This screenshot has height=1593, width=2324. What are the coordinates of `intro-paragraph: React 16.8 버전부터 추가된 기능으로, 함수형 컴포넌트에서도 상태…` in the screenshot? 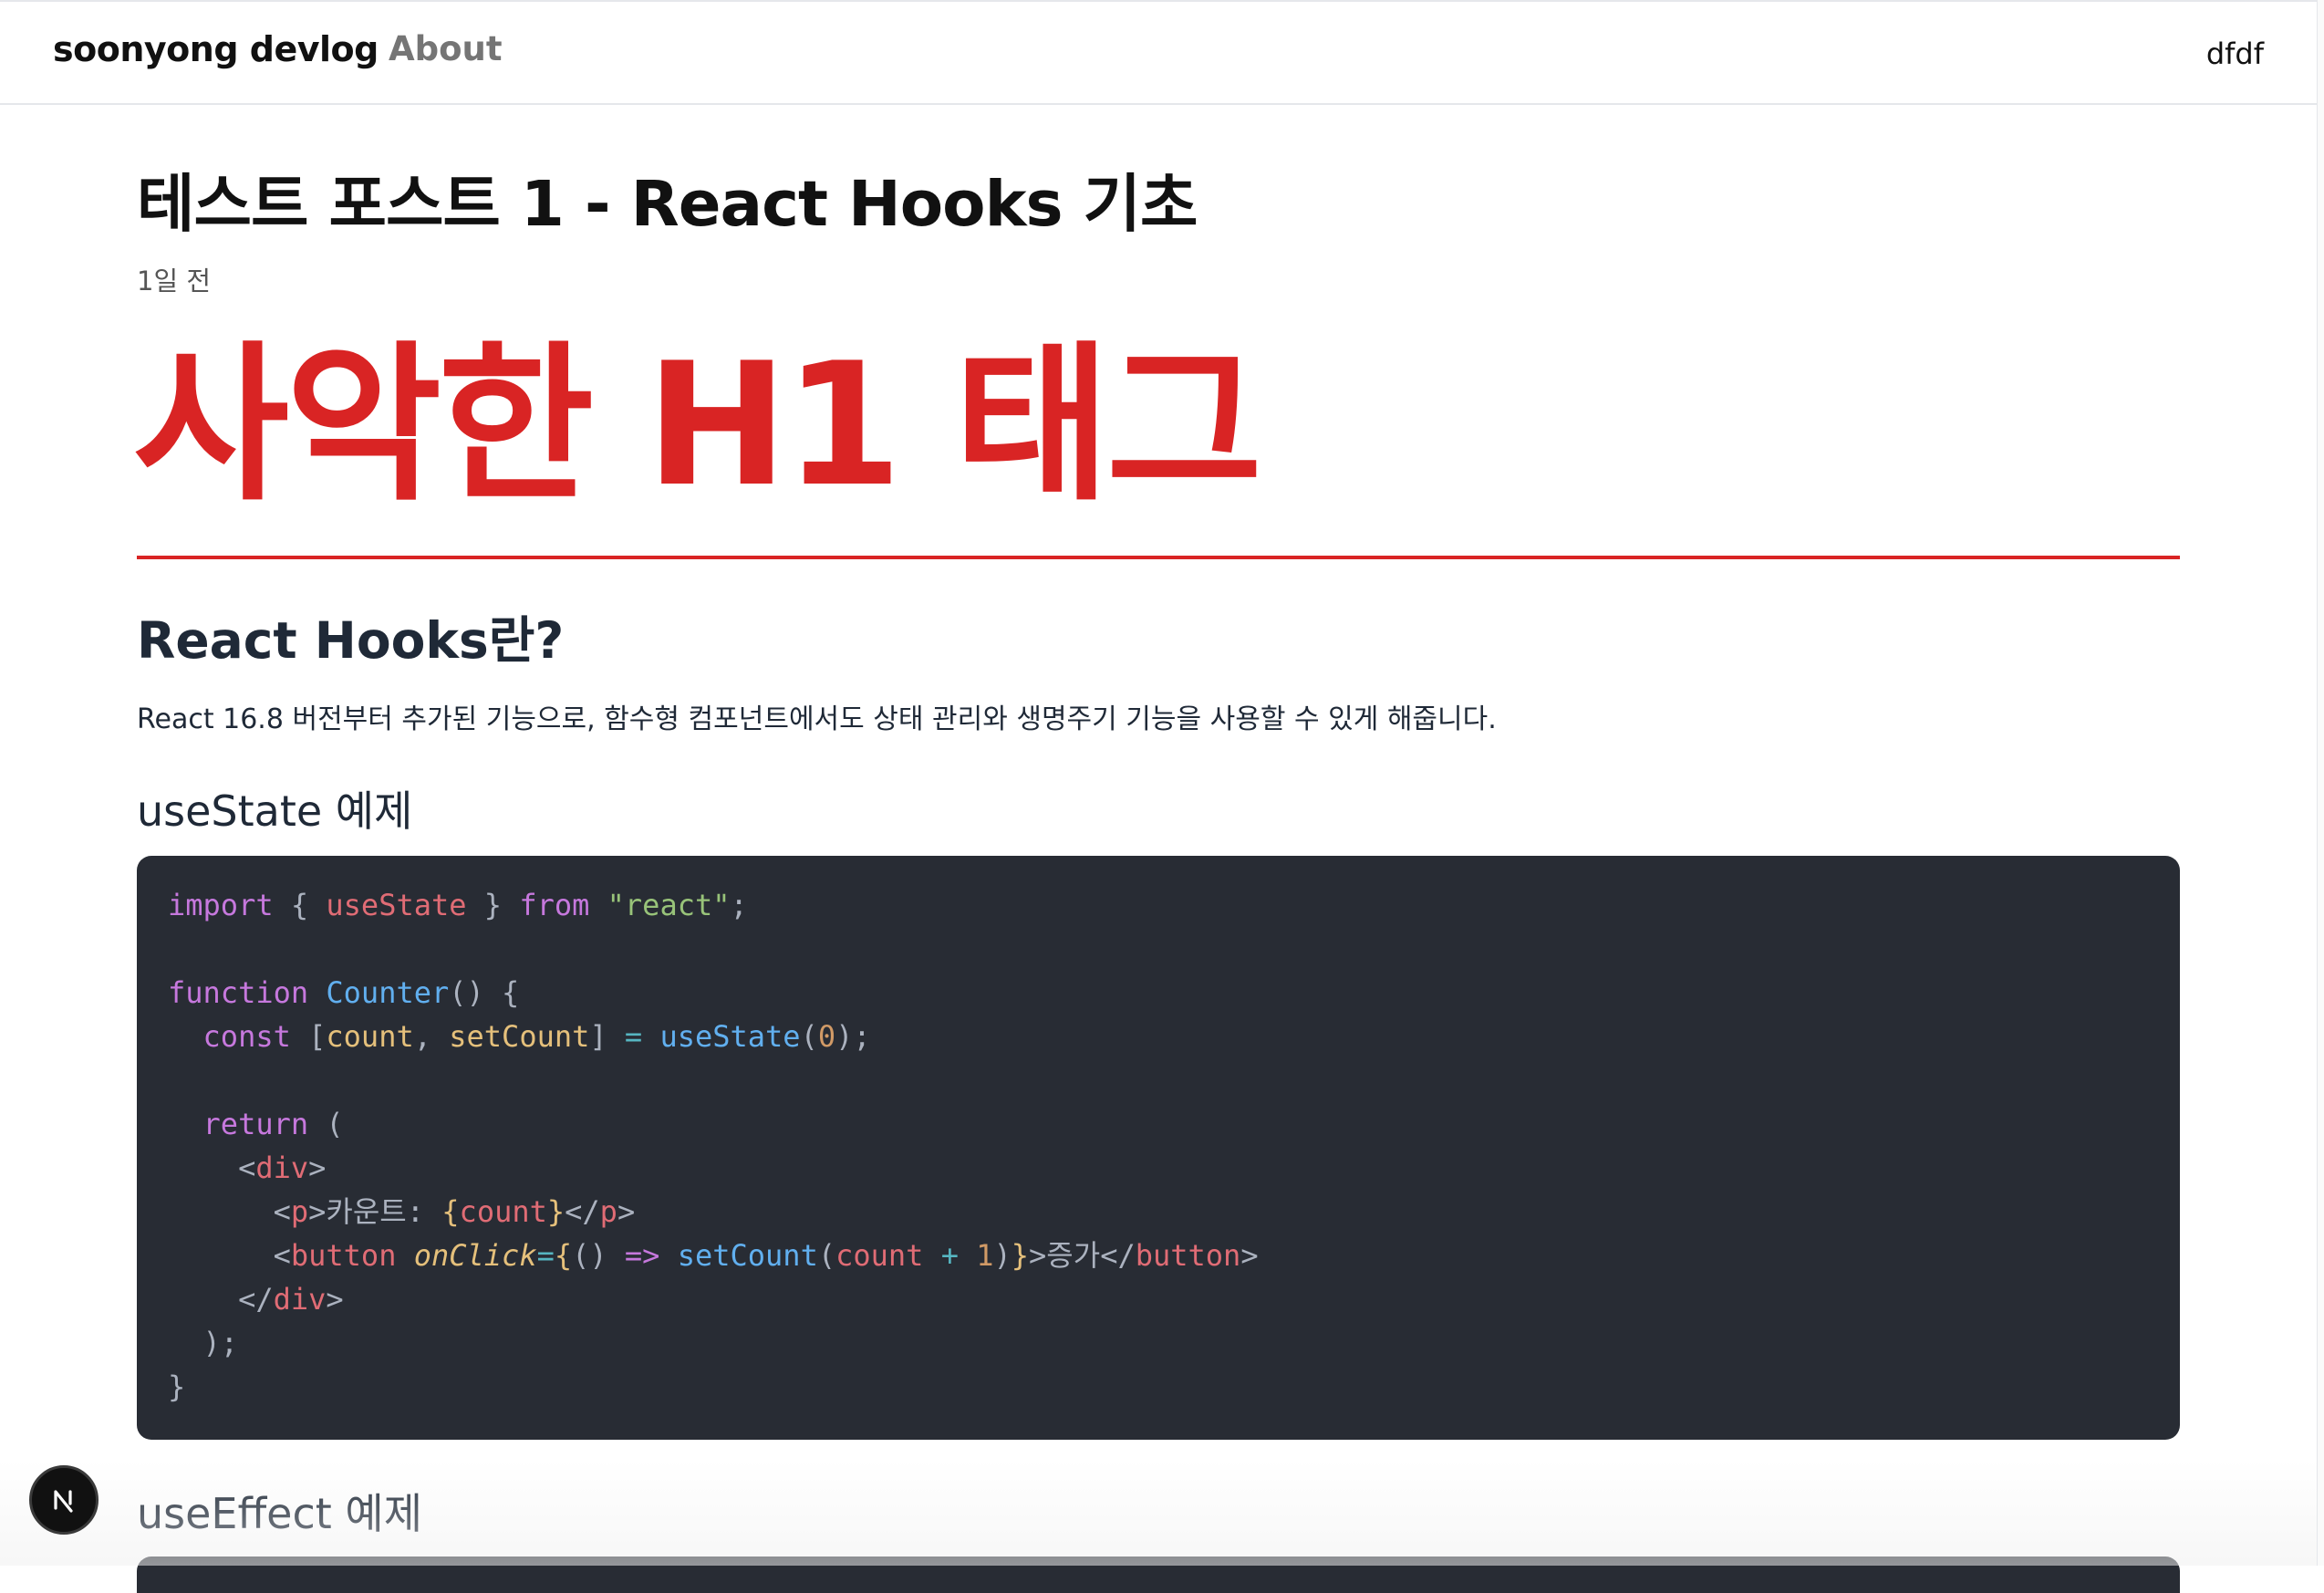 It's located at (817, 719).